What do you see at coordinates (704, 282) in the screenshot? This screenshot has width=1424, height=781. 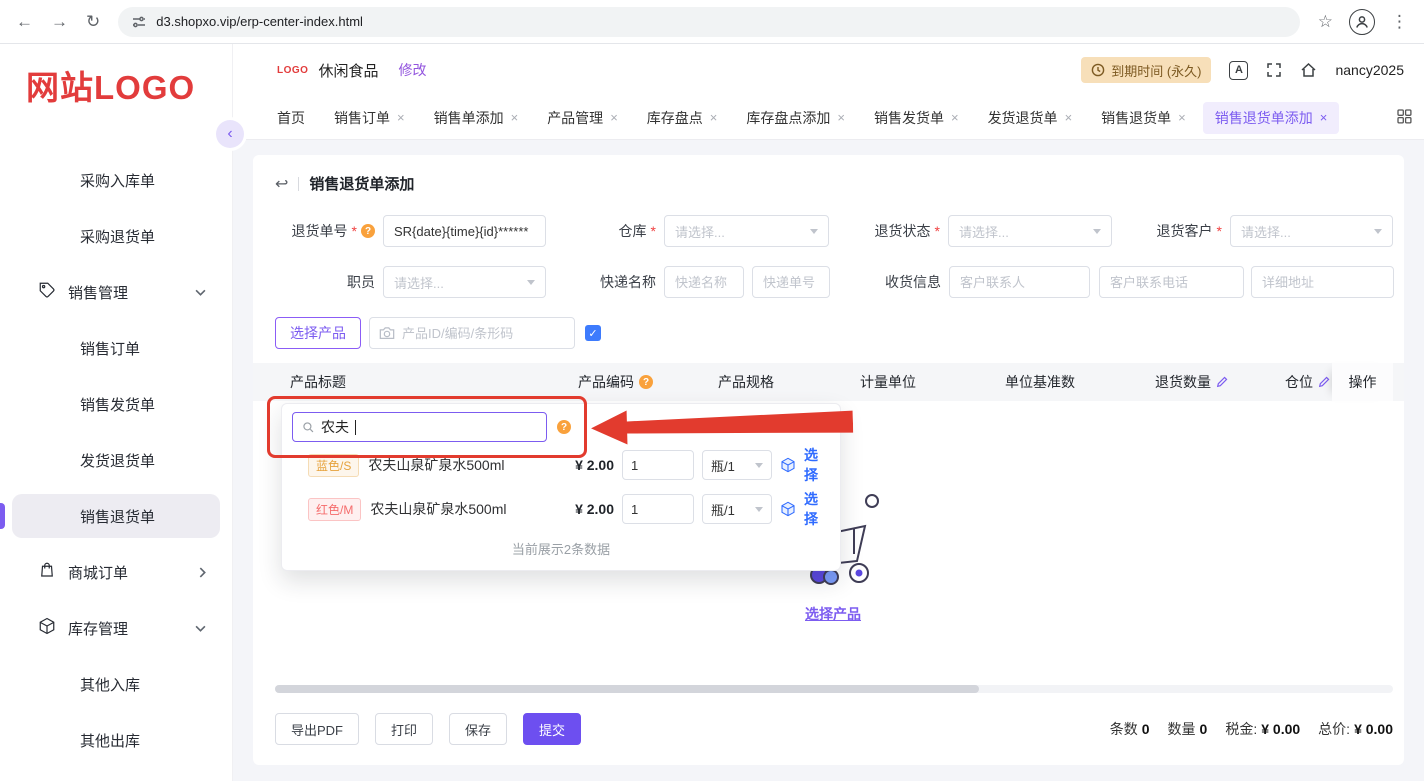 I see `express-name-input` at bounding box center [704, 282].